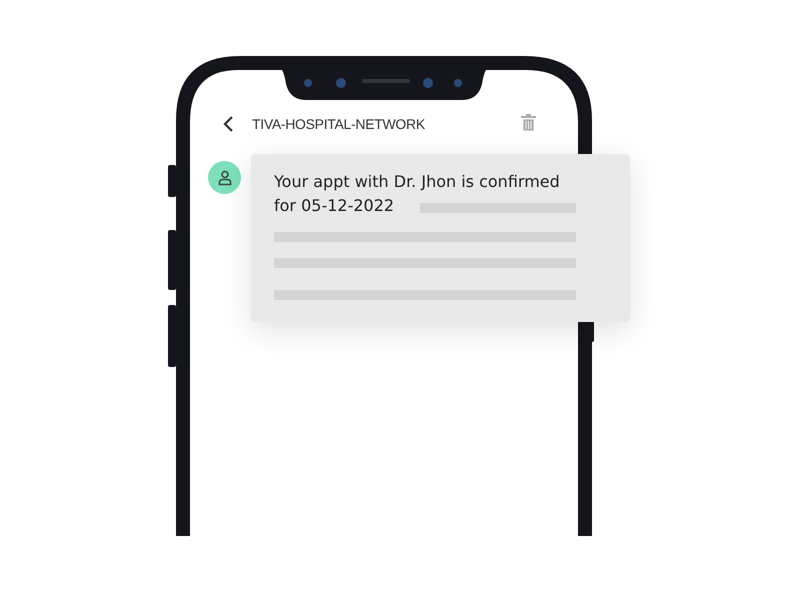  What do you see at coordinates (334, 206) in the screenshot?
I see `message-text: for 05-12-2022` at bounding box center [334, 206].